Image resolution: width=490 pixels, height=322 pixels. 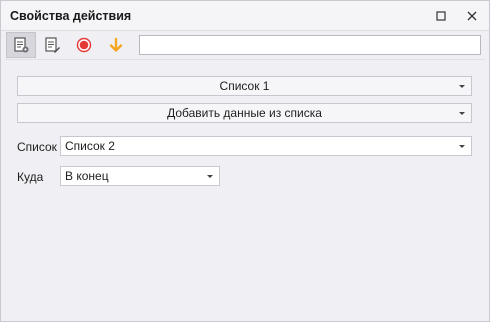 What do you see at coordinates (71, 16) in the screenshot?
I see `window-title: Свойства действия` at bounding box center [71, 16].